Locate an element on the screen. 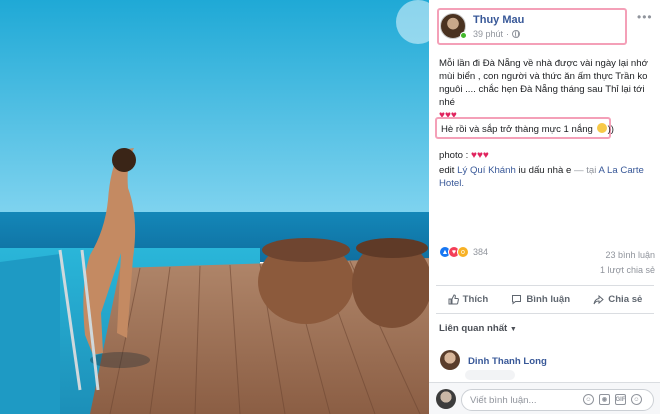 The width and height of the screenshot is (660, 414). comment-button: Bình luận is located at coordinates (540, 299).